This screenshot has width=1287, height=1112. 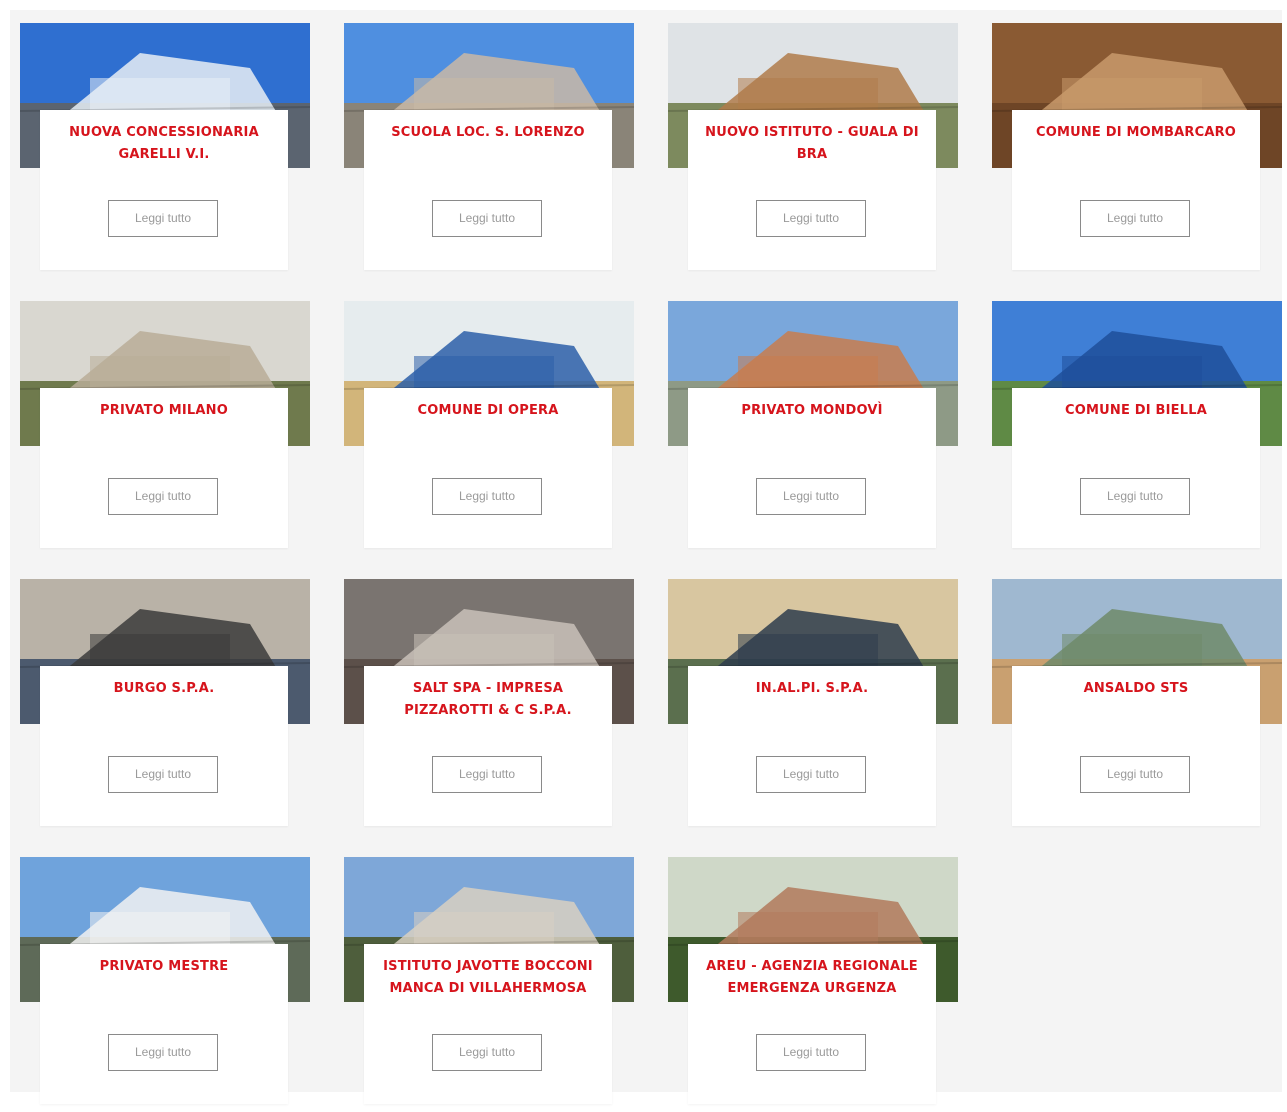 I want to click on project-panel: Scuola loc. S. Lorenzo Leggi tutto, so click(x=488, y=190).